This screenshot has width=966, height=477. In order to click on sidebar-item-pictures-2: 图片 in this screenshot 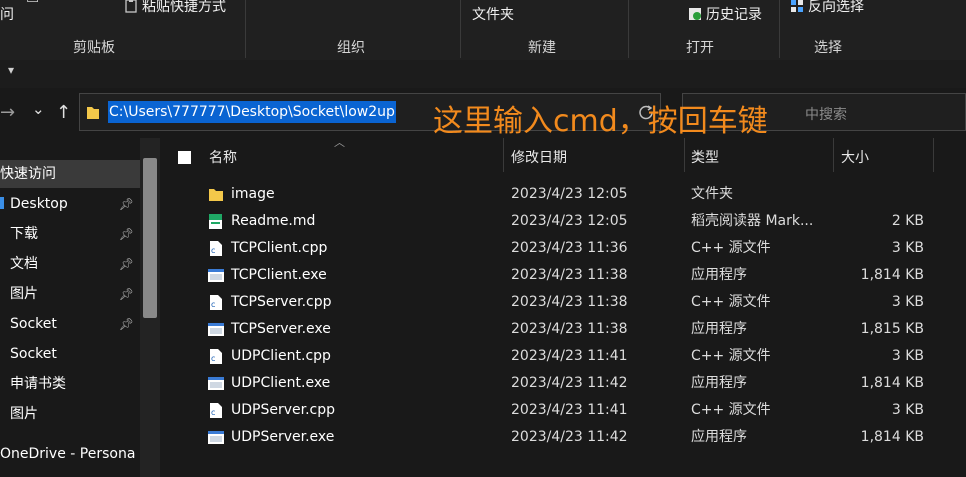, I will do `click(70, 414)`.